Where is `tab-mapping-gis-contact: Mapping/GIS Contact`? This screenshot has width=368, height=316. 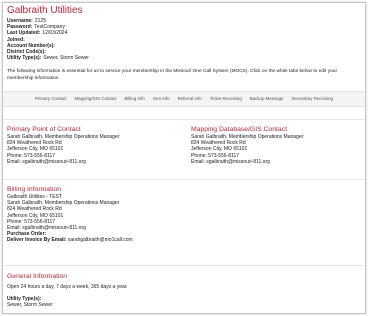 tab-mapping-gis-contact: Mapping/GIS Contact is located at coordinates (95, 99).